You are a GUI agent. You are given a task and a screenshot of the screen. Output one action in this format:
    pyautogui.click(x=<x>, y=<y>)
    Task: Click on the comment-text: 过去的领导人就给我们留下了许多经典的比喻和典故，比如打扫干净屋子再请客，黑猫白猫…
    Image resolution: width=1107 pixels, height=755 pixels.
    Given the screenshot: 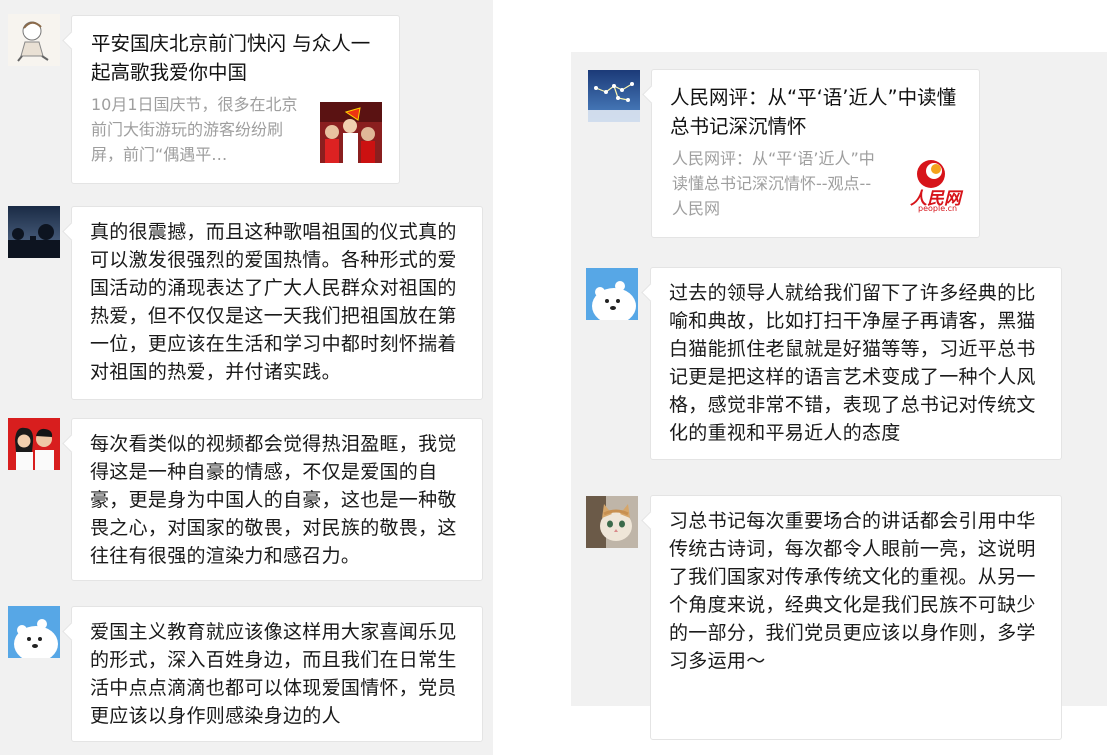 What is the action you would take?
    pyautogui.click(x=852, y=363)
    